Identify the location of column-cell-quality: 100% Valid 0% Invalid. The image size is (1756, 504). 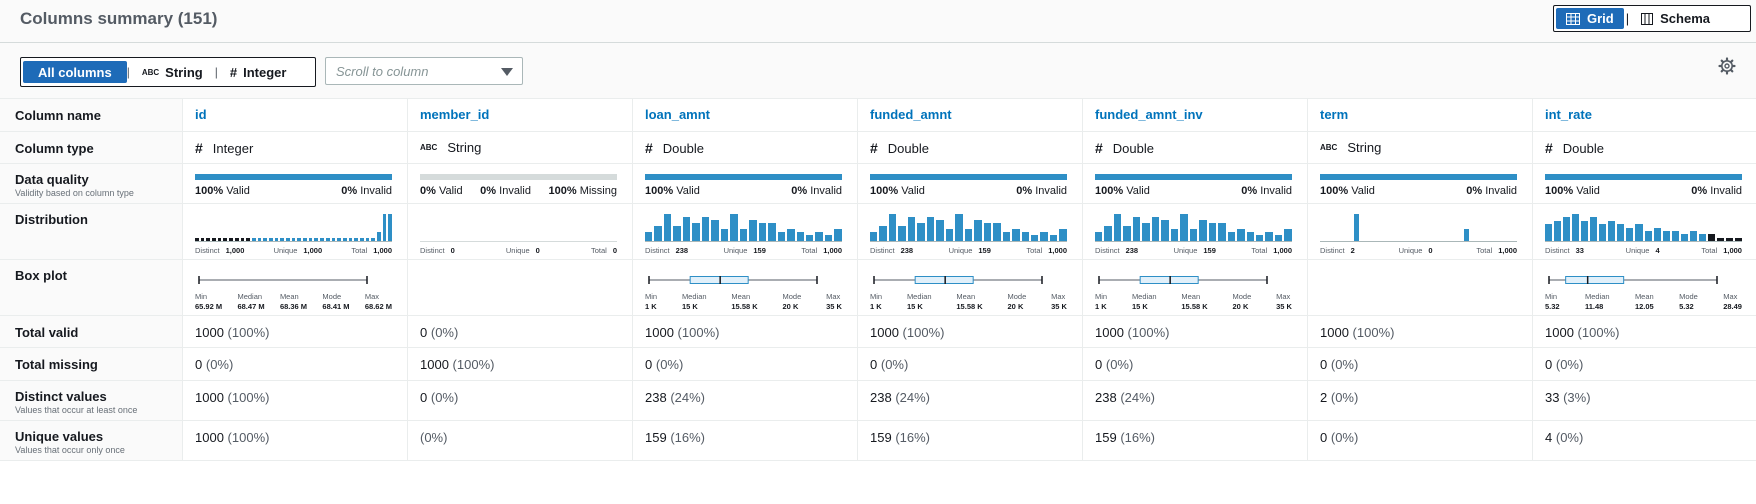
(1420, 183).